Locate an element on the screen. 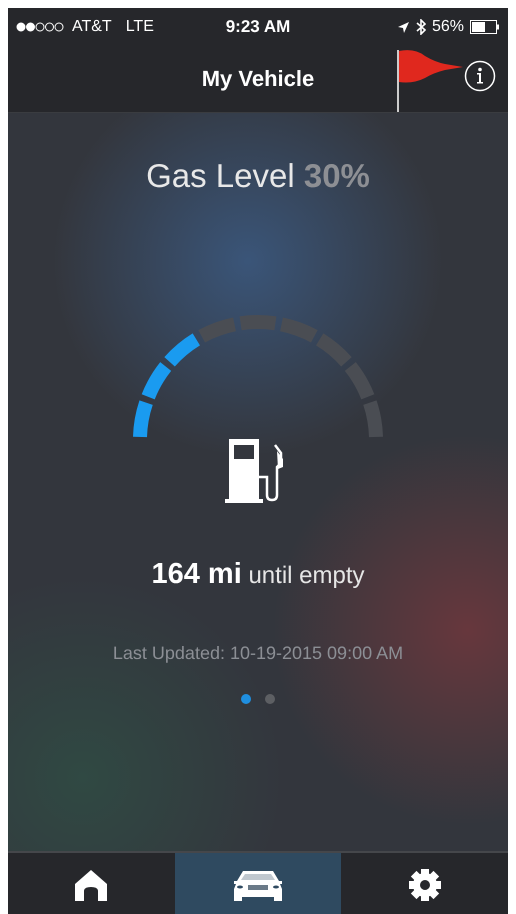 This screenshot has width=516, height=914. battery-icon is located at coordinates (485, 27).